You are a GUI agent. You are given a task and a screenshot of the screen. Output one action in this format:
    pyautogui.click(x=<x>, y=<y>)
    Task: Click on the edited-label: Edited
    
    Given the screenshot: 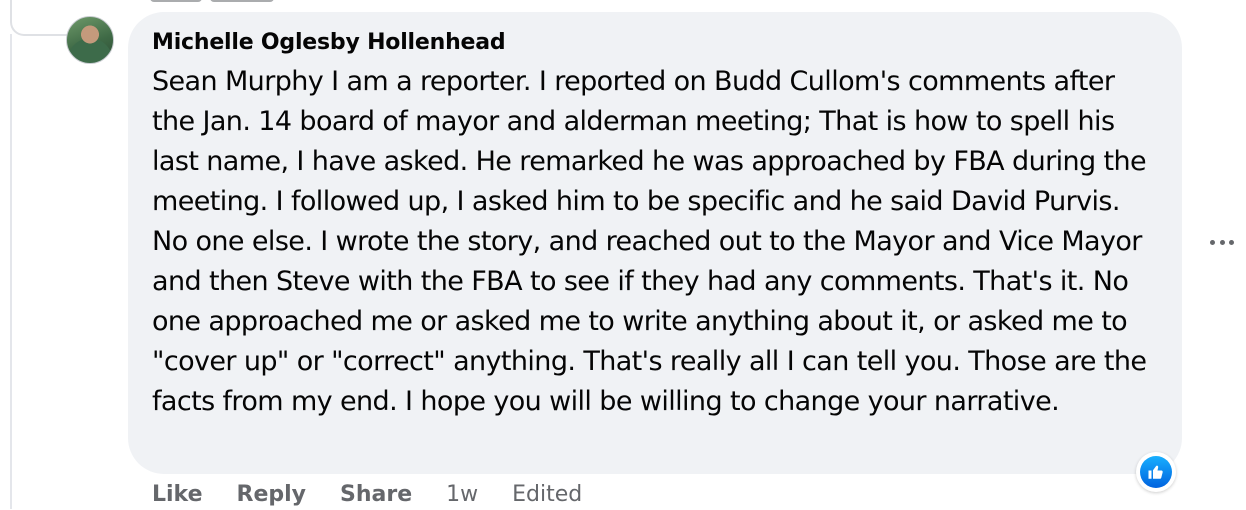 What is the action you would take?
    pyautogui.click(x=547, y=494)
    